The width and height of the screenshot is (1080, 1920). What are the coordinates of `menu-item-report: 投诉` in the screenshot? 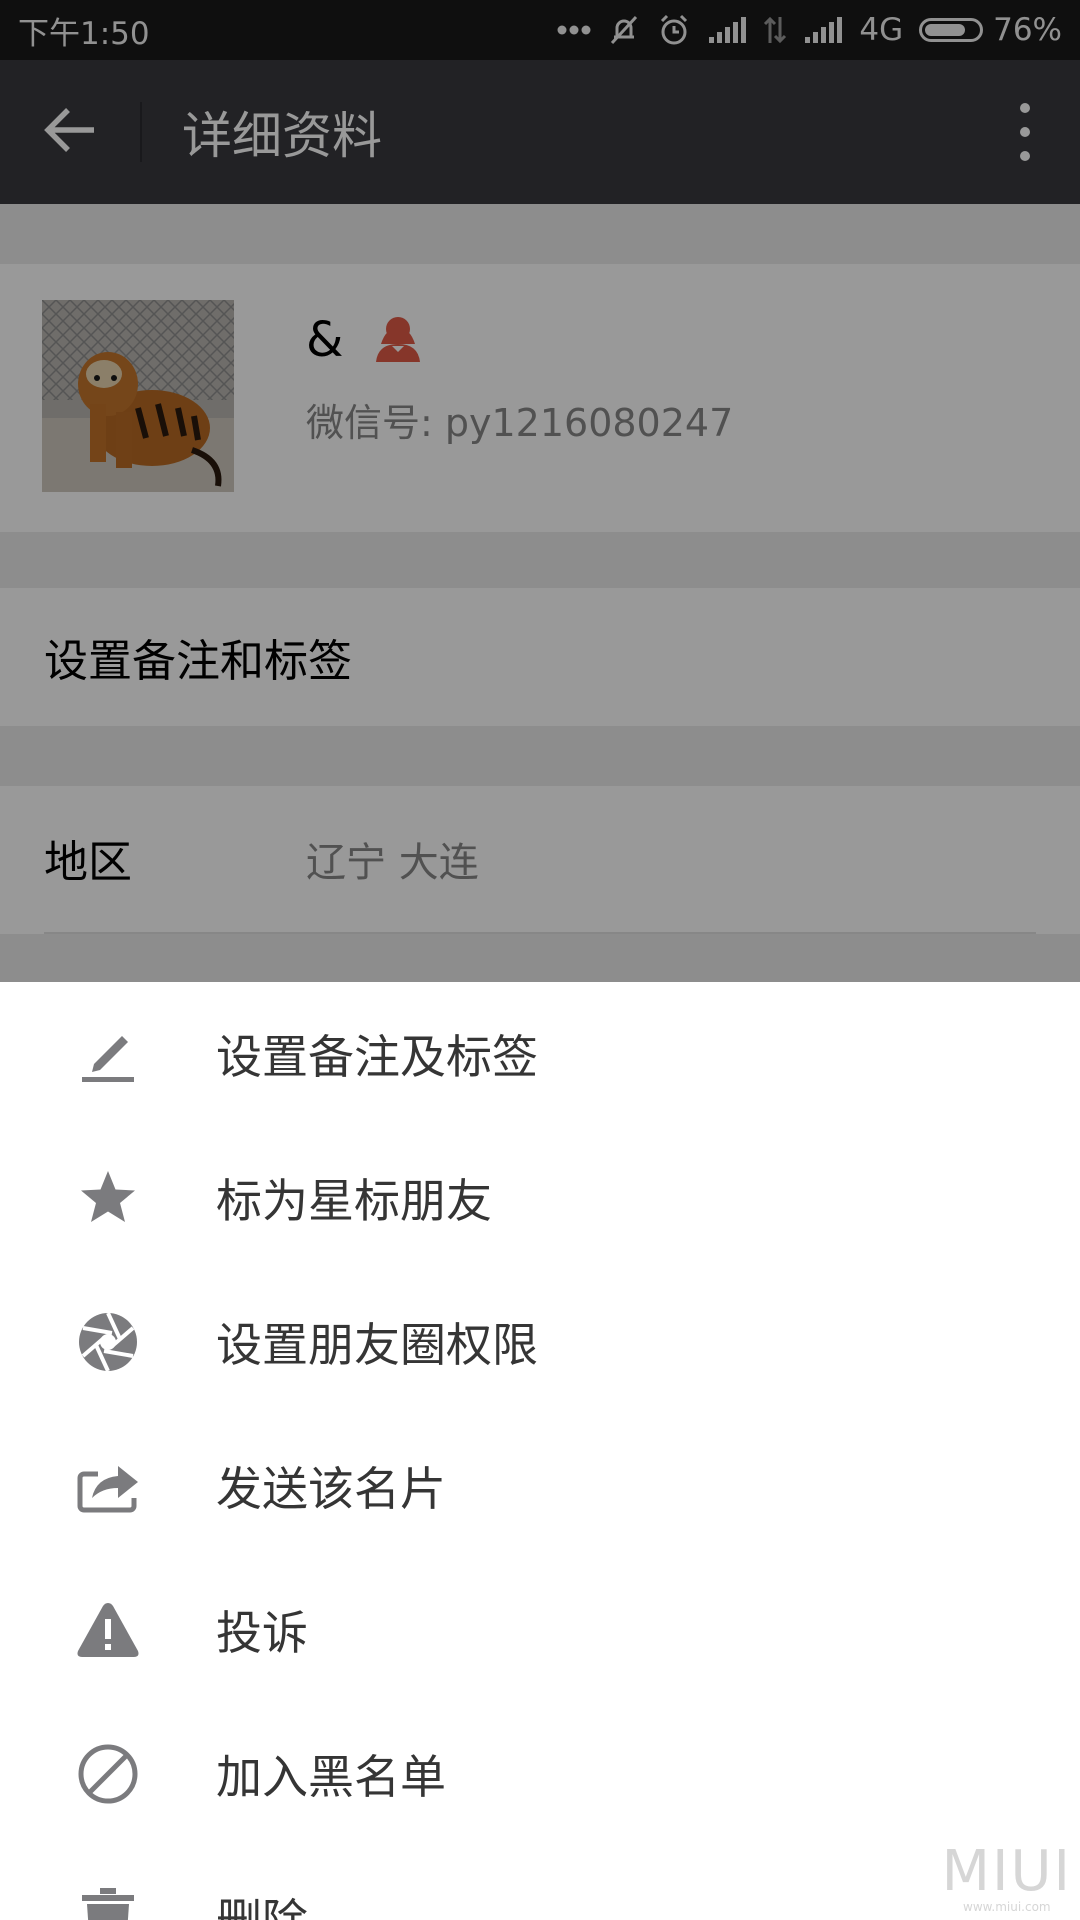 It's located at (540, 1630).